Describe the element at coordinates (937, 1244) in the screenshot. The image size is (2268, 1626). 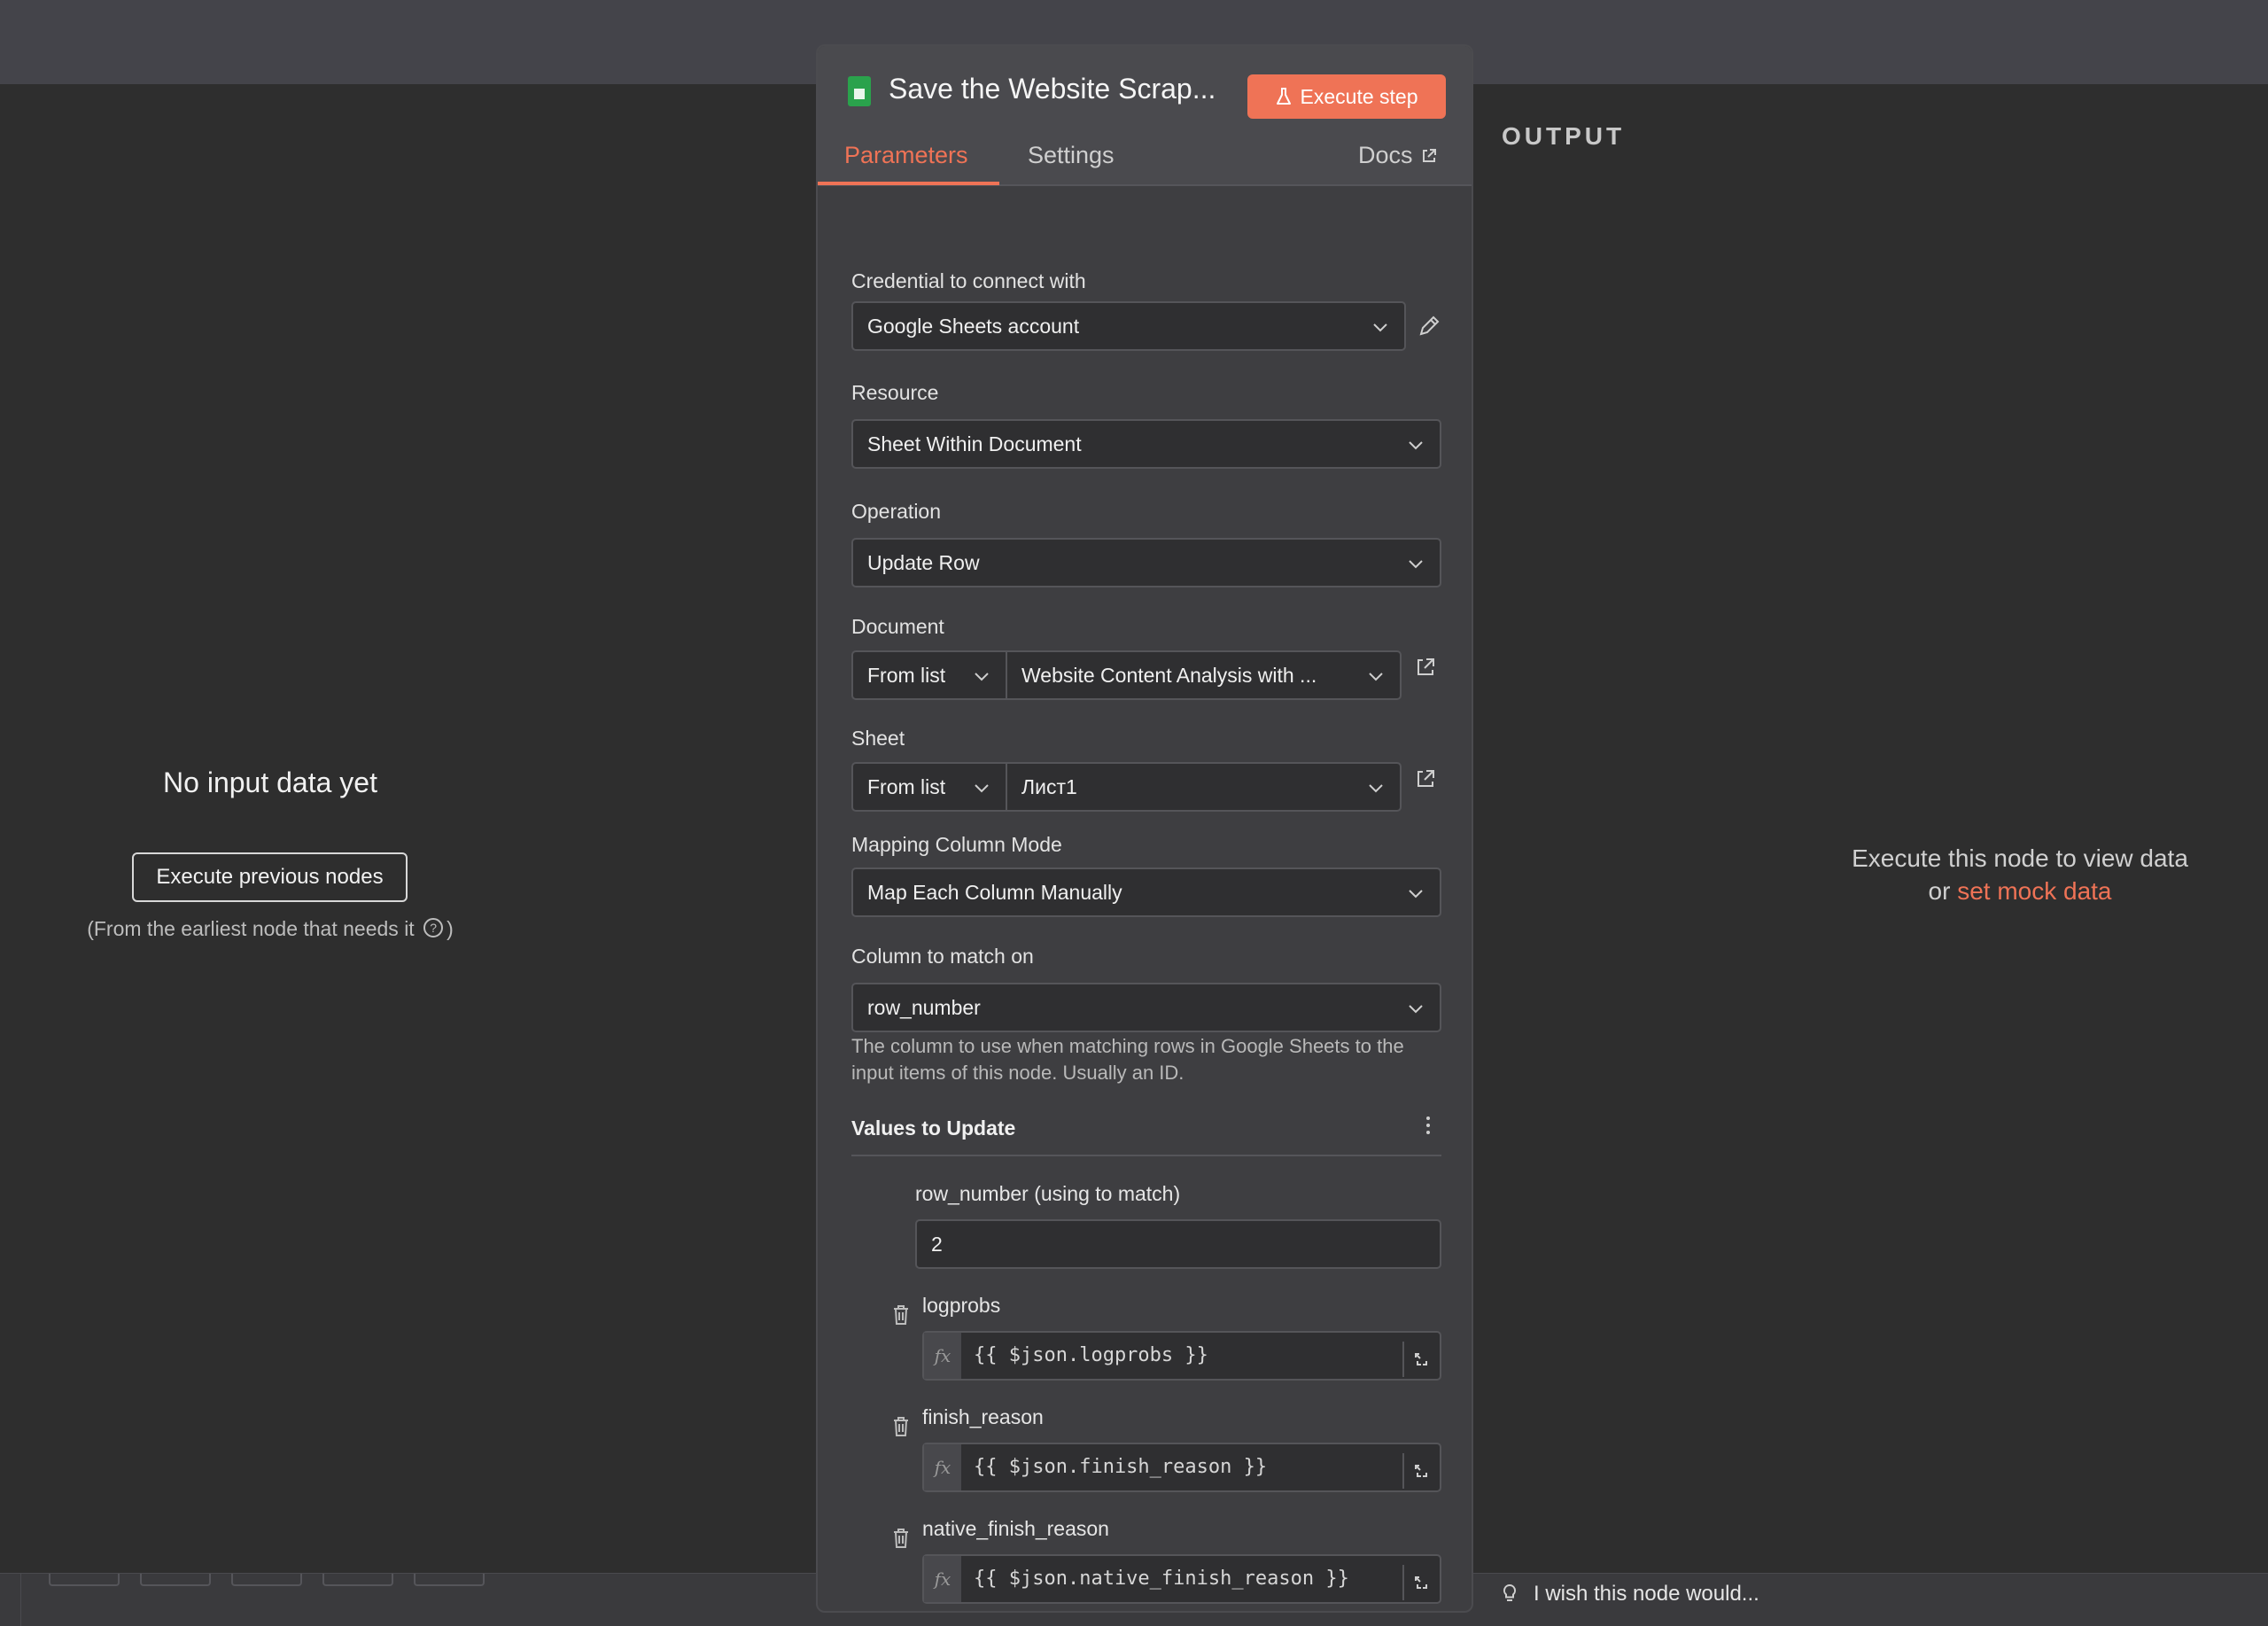
I see `row-number-value: 2` at that location.